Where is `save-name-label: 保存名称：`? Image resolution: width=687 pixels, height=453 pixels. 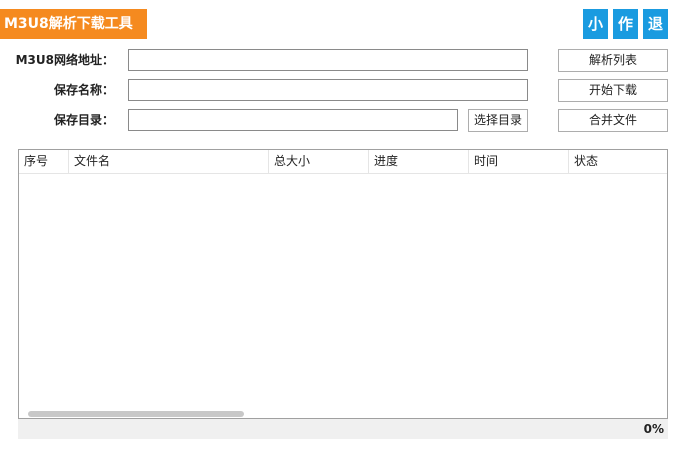 save-name-label: 保存名称： is located at coordinates (83, 90).